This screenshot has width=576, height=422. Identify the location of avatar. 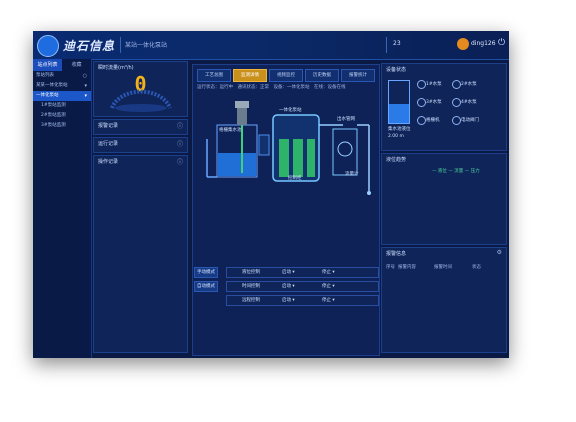
(463, 44).